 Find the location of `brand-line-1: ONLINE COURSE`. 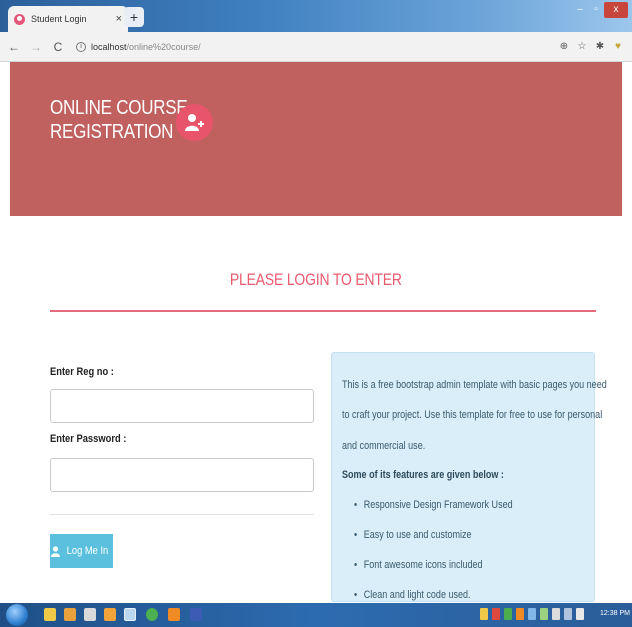

brand-line-1: ONLINE COURSE is located at coordinates (119, 108).